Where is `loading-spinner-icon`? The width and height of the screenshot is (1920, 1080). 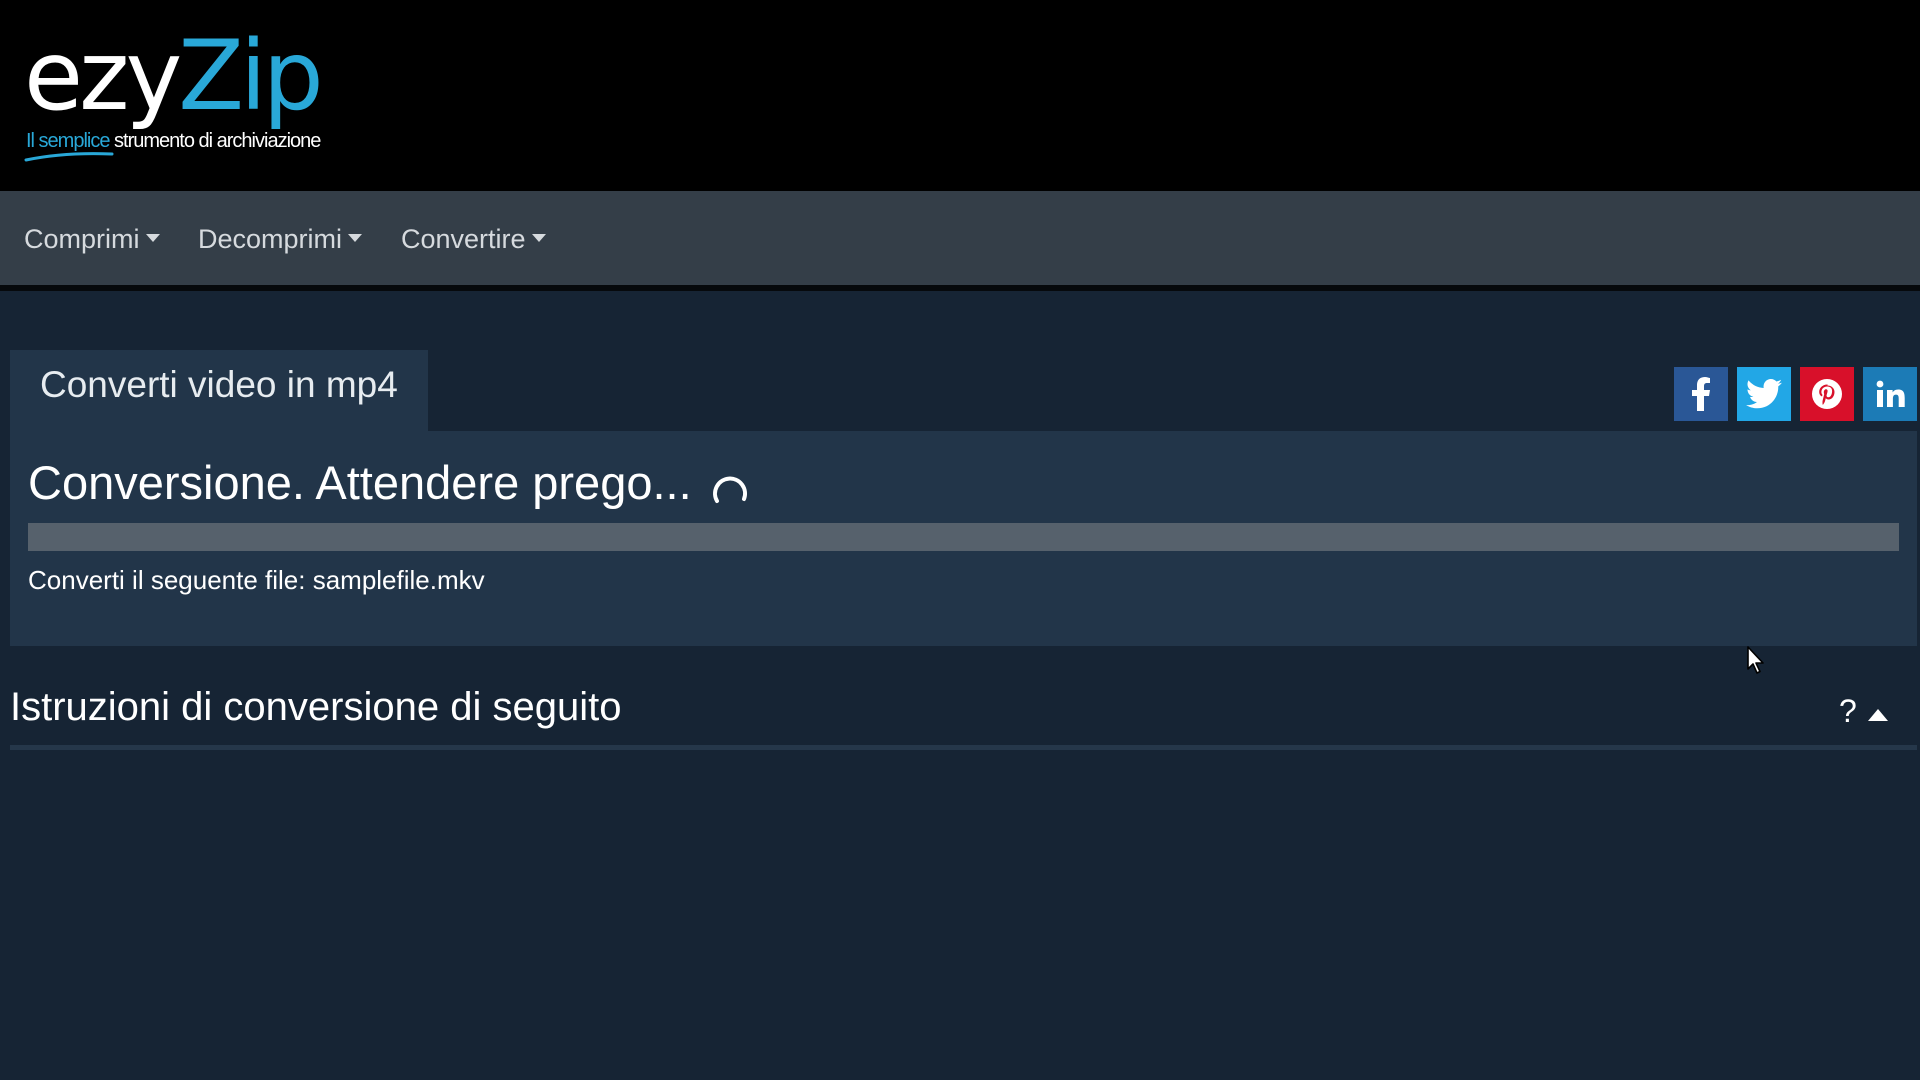 loading-spinner-icon is located at coordinates (730, 489).